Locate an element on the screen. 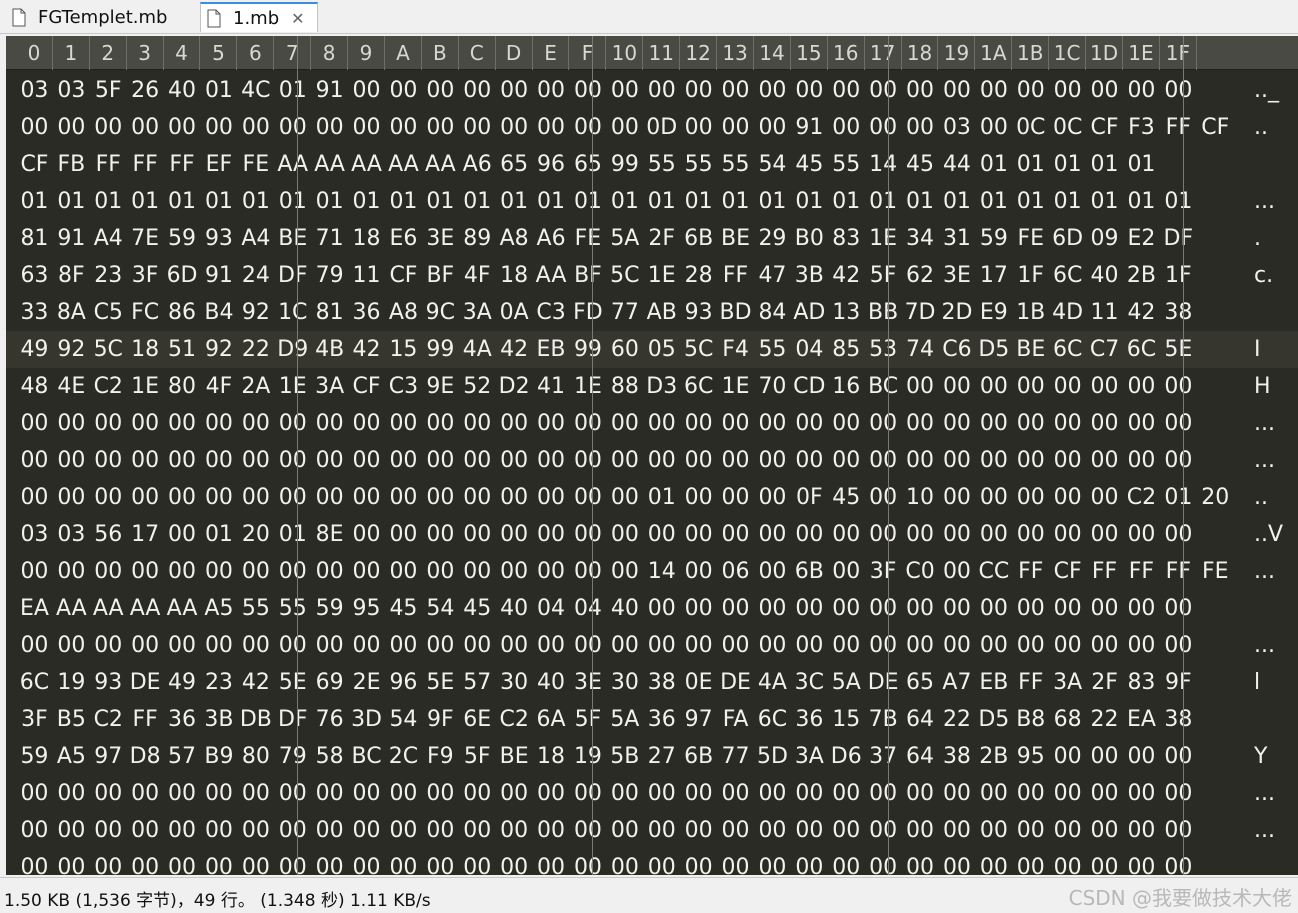 The width and height of the screenshot is (1298, 913). hex-byte: AB is located at coordinates (661, 313).